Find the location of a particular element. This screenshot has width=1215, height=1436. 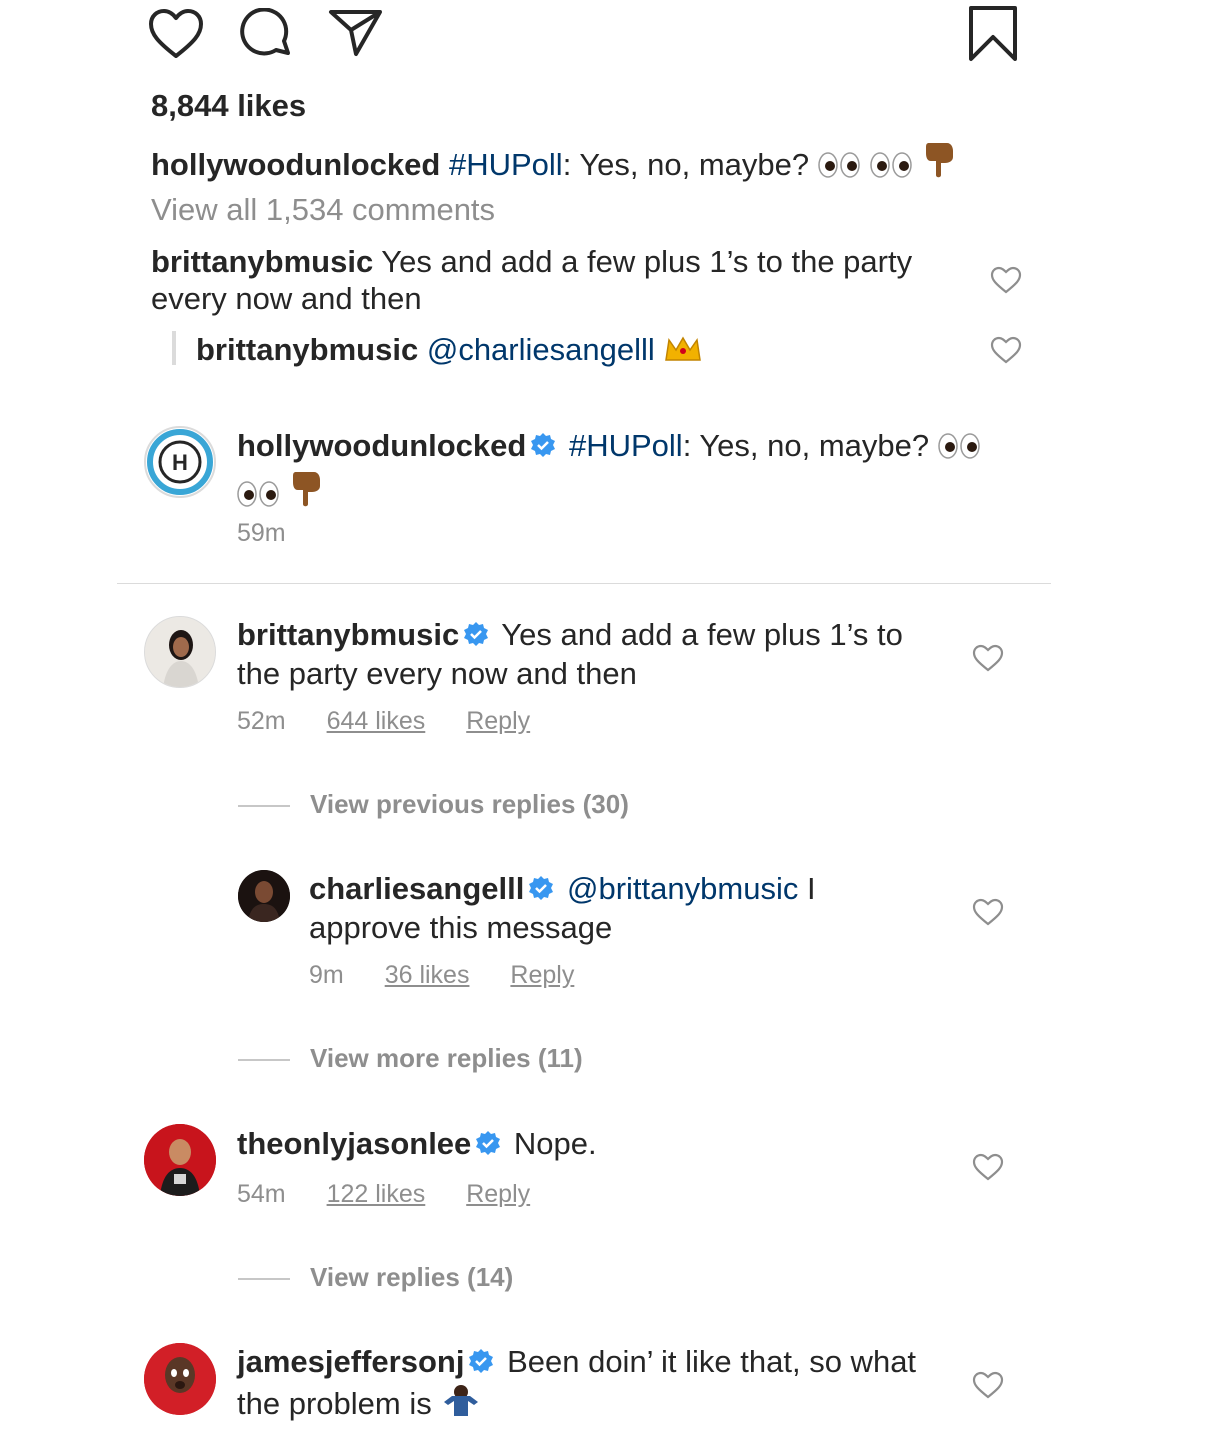

section-divider is located at coordinates (584, 583).